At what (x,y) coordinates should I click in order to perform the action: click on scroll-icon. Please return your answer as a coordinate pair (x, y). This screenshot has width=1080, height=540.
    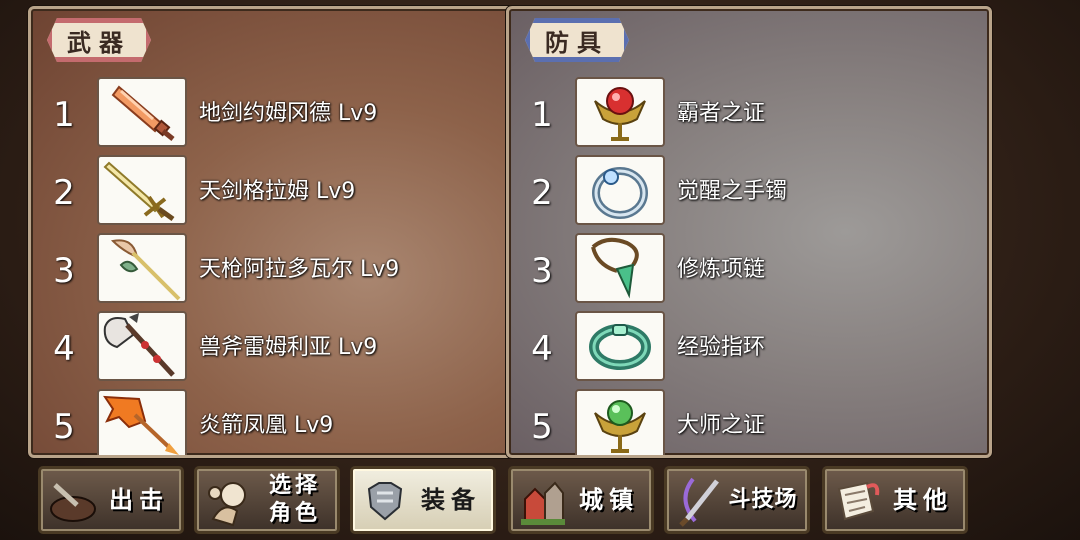
    Looking at the image, I should click on (858, 501).